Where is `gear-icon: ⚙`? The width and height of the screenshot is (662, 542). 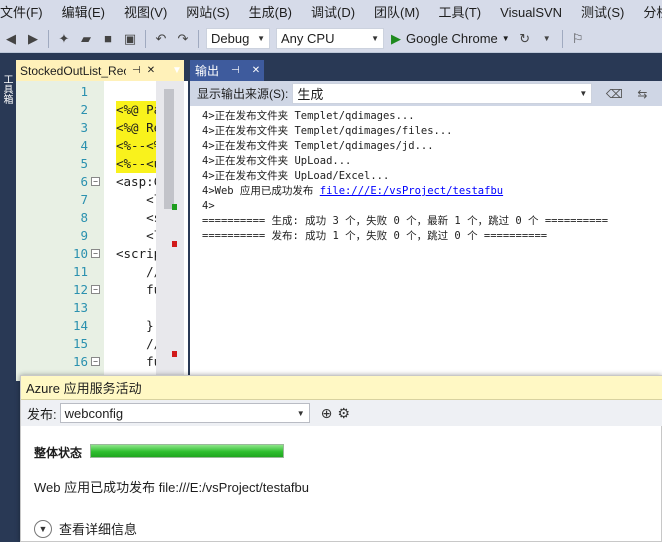 gear-icon: ⚙ is located at coordinates (343, 413).